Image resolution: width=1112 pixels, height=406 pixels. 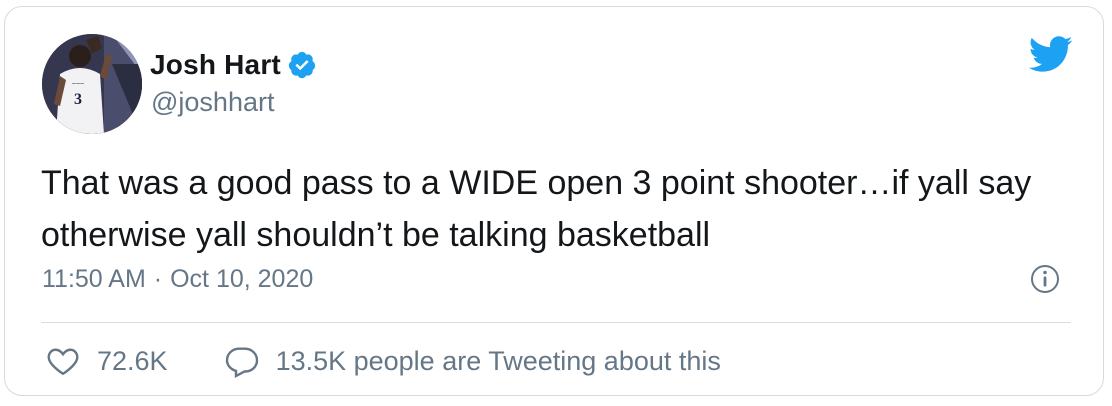 I want to click on info-icon, so click(x=1045, y=279).